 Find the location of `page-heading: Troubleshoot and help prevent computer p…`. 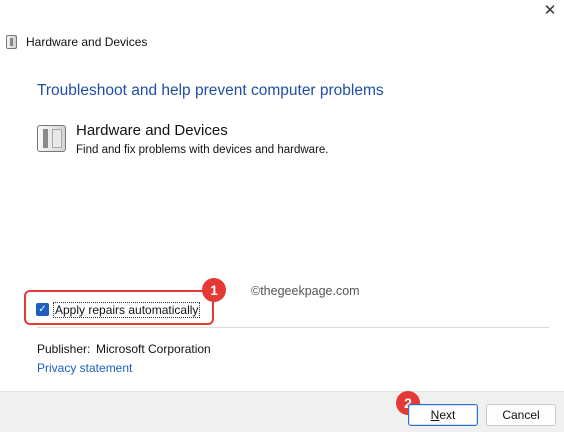

page-heading: Troubleshoot and help prevent computer p… is located at coordinates (210, 90).